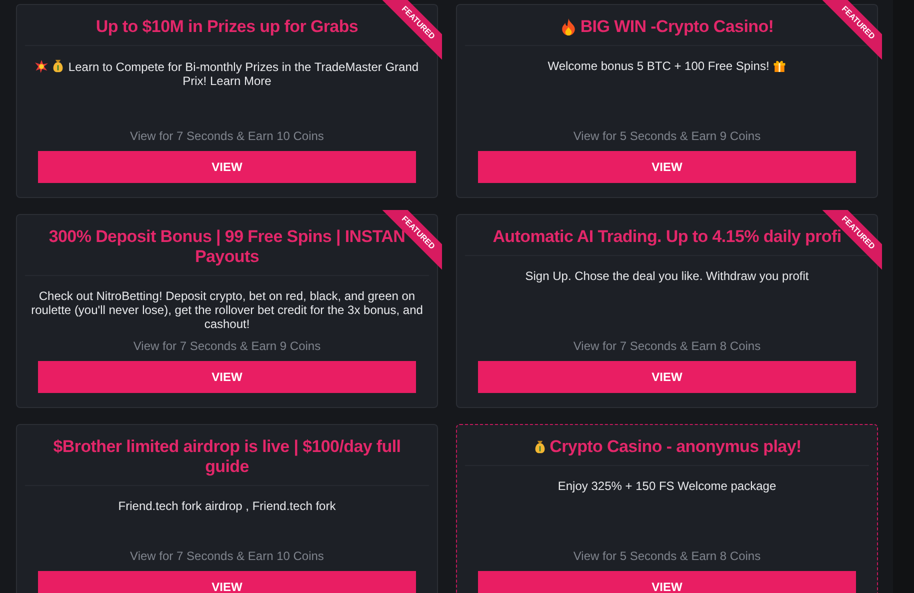 The image size is (914, 593). Describe the element at coordinates (227, 310) in the screenshot. I see `offer-description: Check out NitroBetting! Deposit crypto, bet on red, black, and green on roulette (you'll never lose), get the rollover bet credit for the 3x bonus, and cashout!` at that location.